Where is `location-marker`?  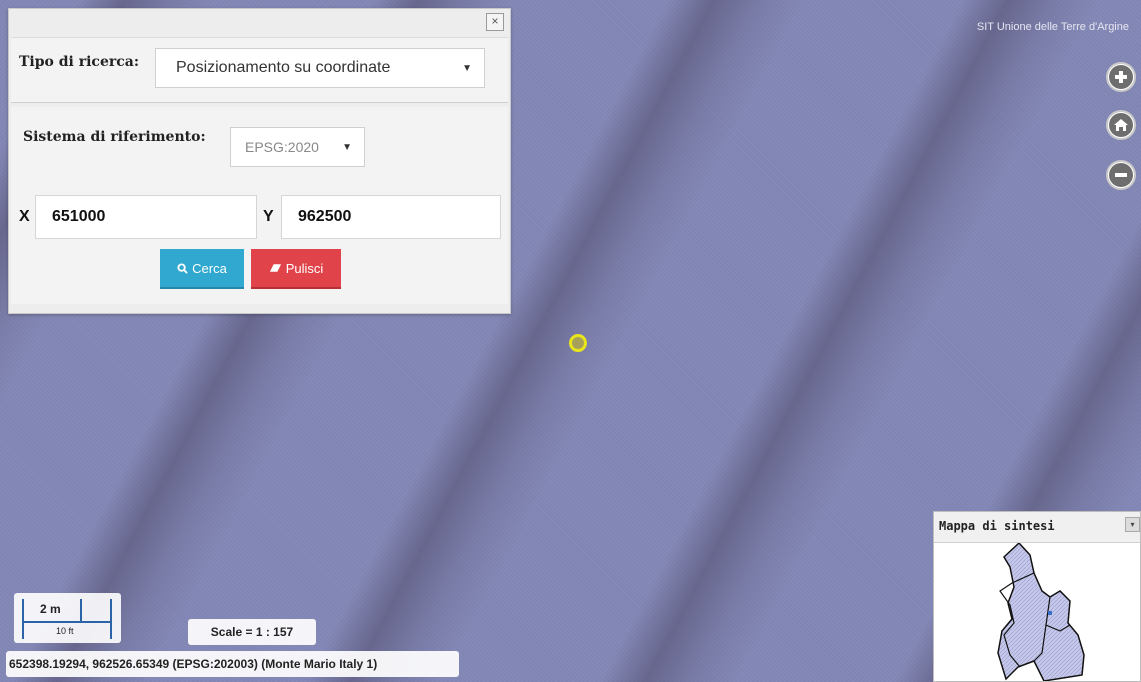 location-marker is located at coordinates (578, 343).